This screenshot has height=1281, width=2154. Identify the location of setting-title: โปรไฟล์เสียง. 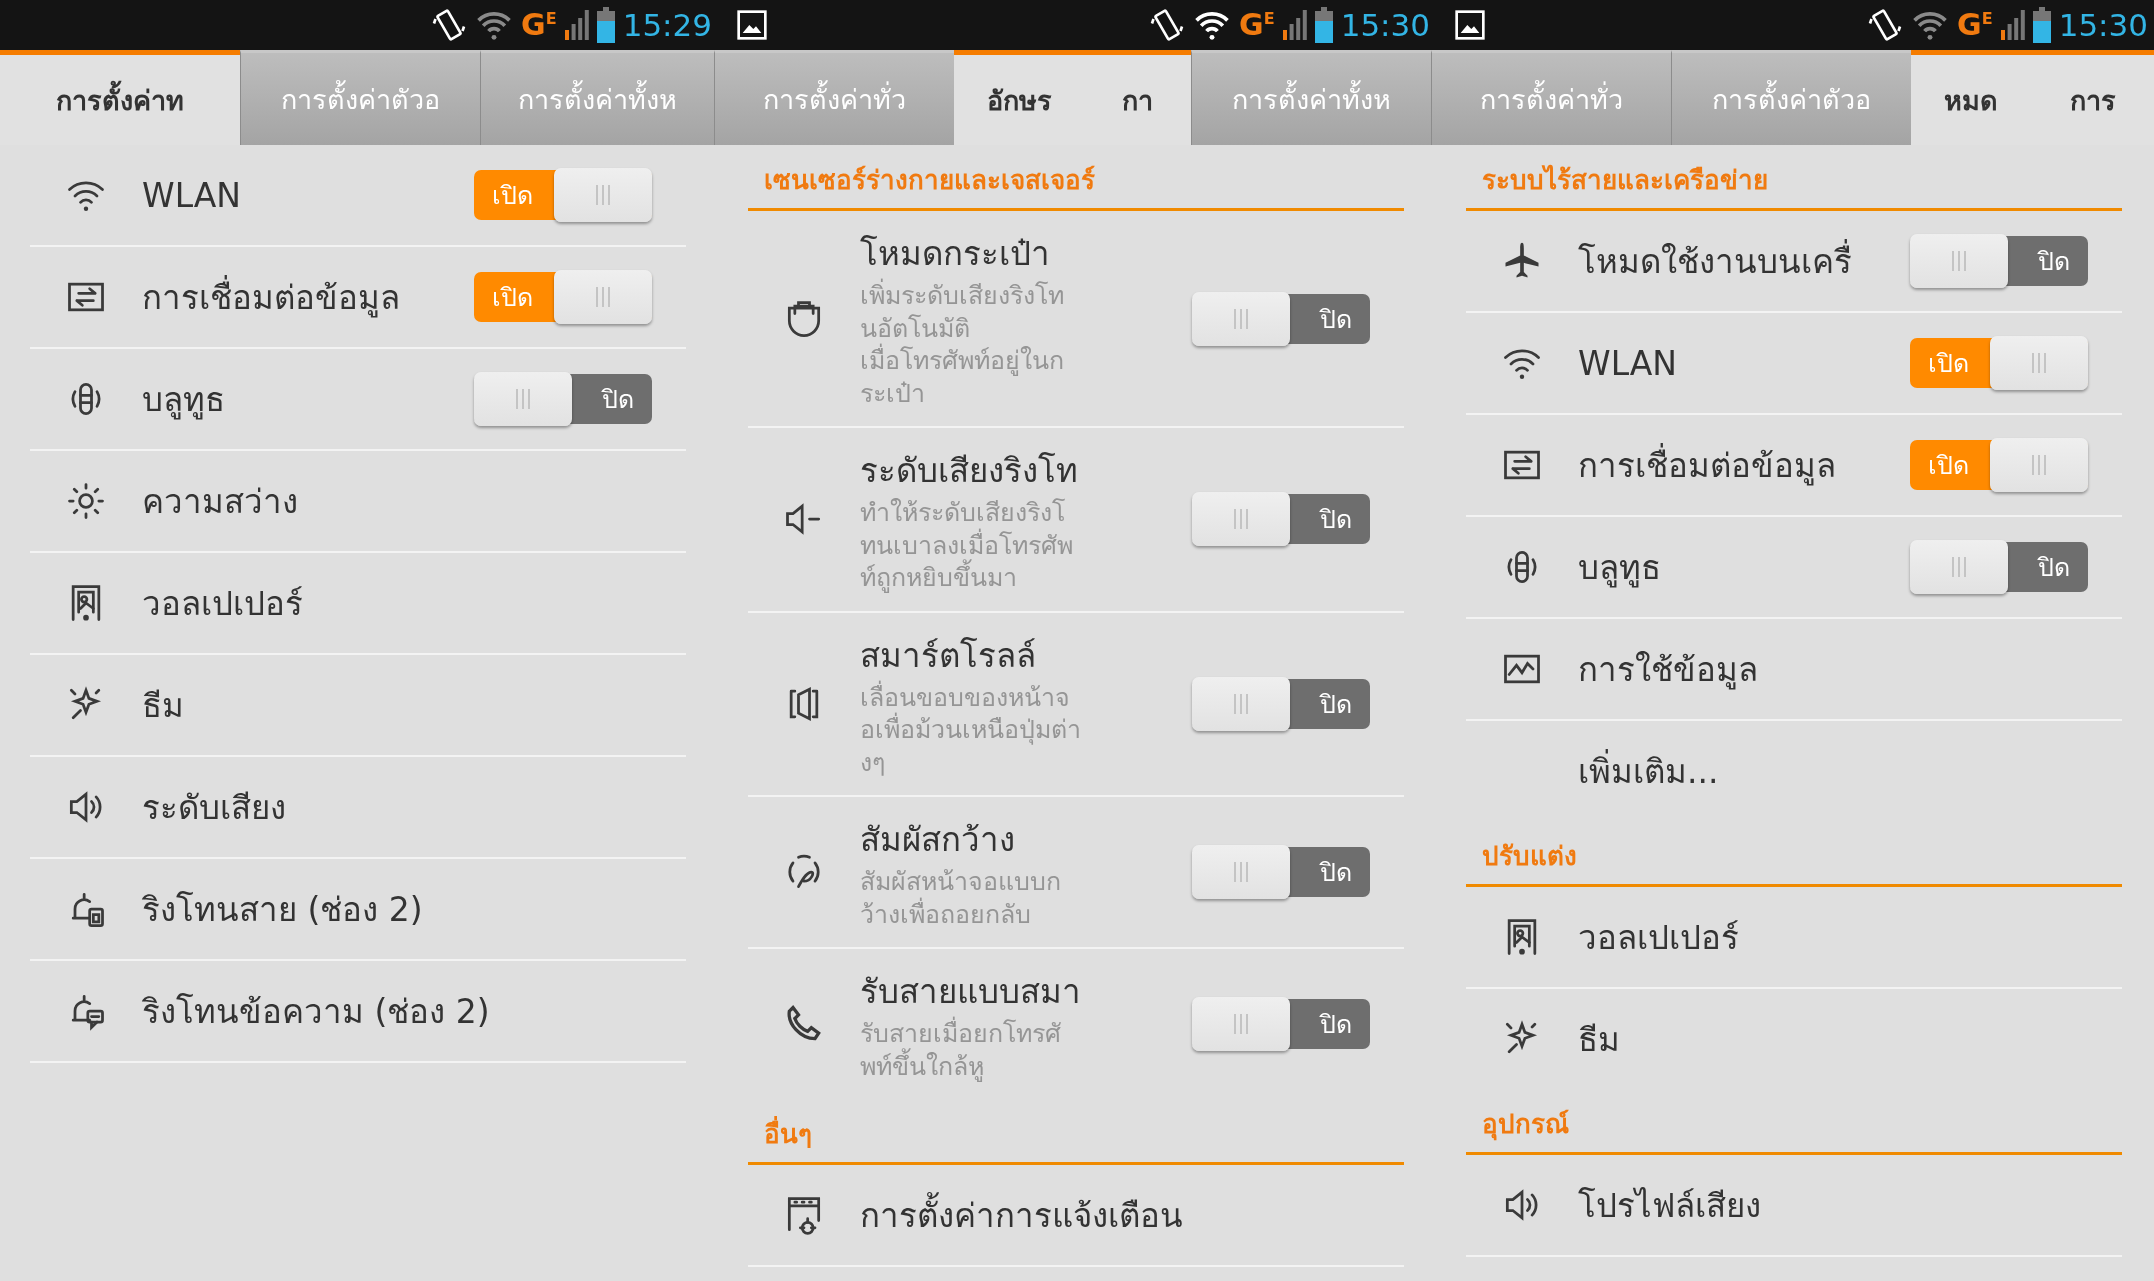
(1669, 1205).